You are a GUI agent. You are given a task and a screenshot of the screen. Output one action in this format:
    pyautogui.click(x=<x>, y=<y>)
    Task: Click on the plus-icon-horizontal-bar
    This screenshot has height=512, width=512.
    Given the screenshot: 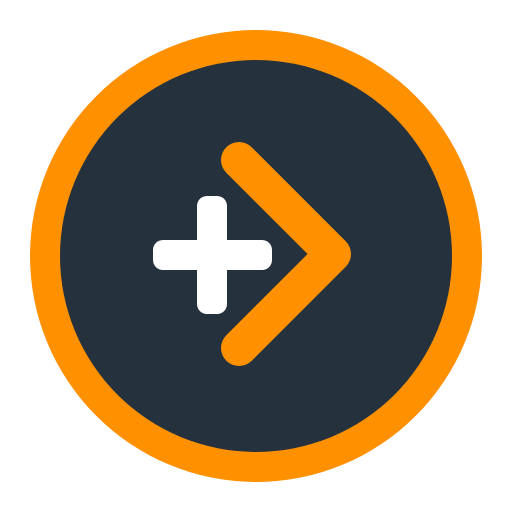 What is the action you would take?
    pyautogui.click(x=212, y=255)
    